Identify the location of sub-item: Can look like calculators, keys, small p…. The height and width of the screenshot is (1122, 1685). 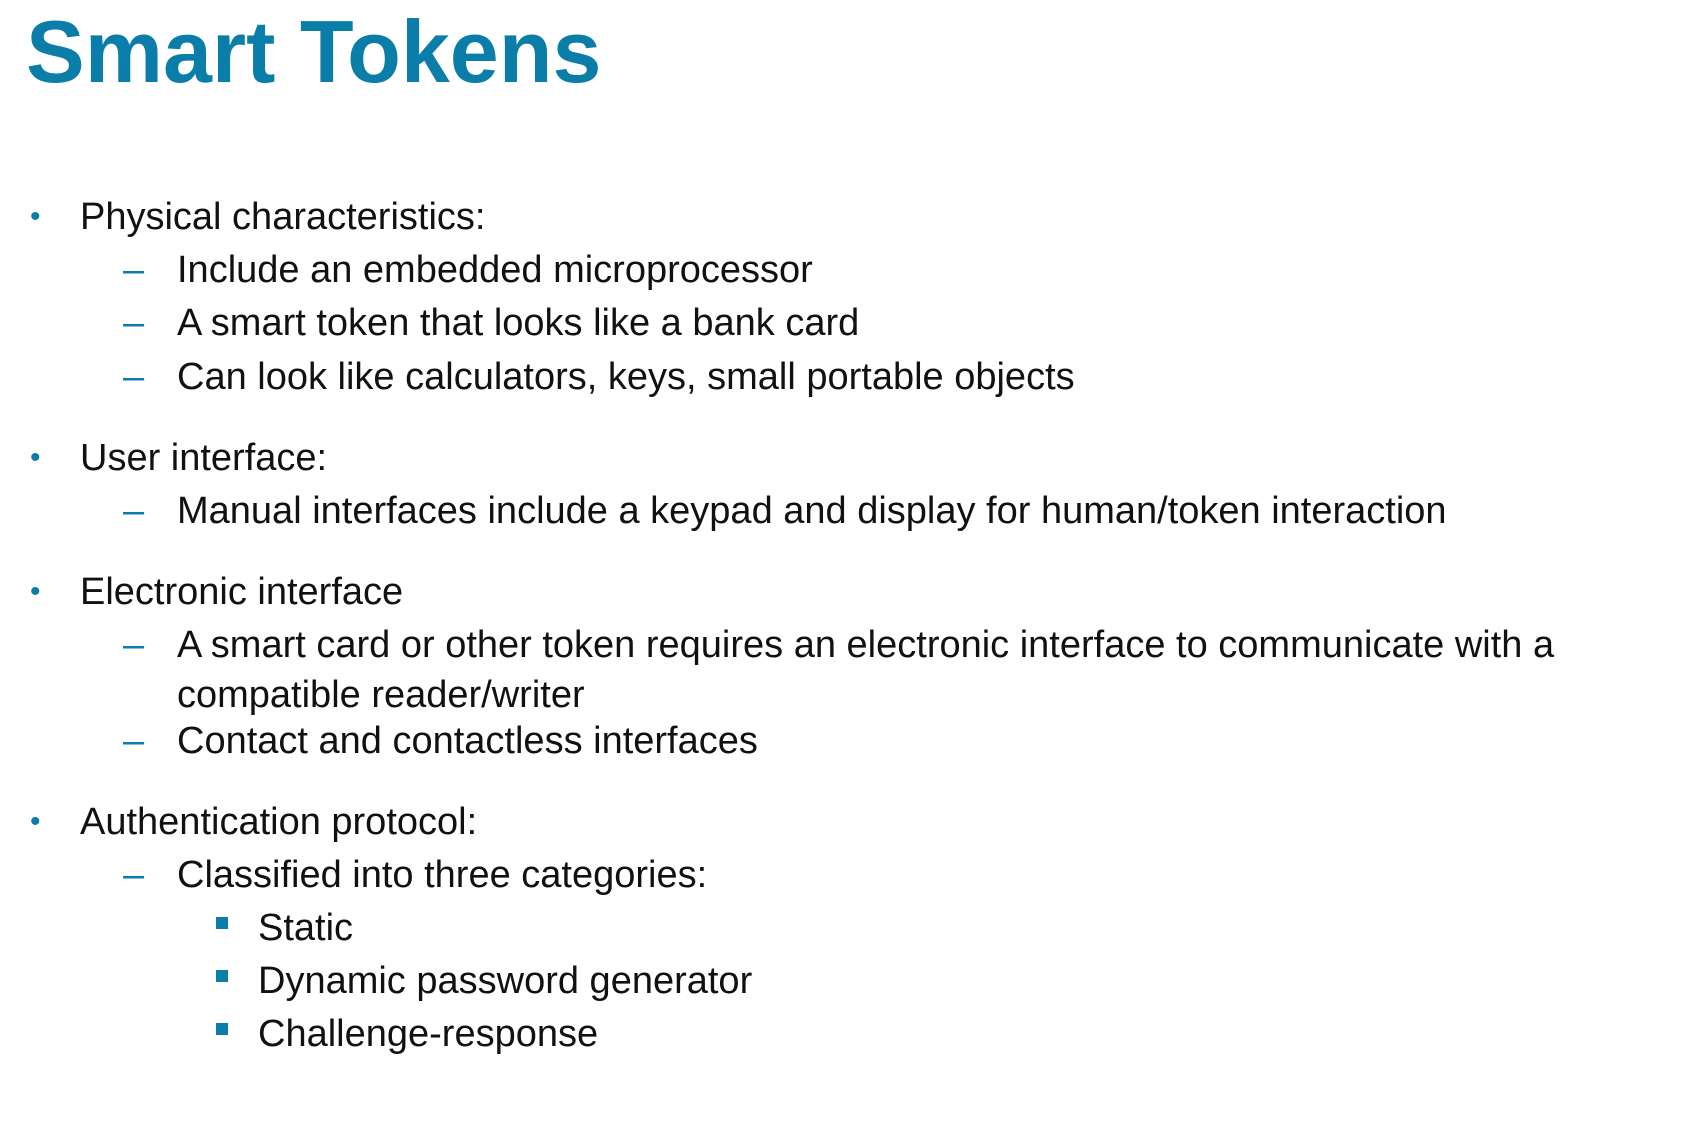
(626, 377).